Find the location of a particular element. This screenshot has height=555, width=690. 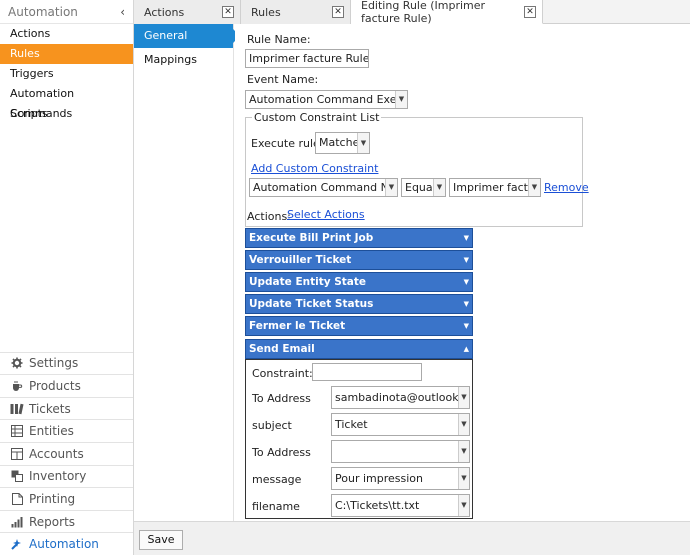

nav-settings: Settings is located at coordinates (66, 363).